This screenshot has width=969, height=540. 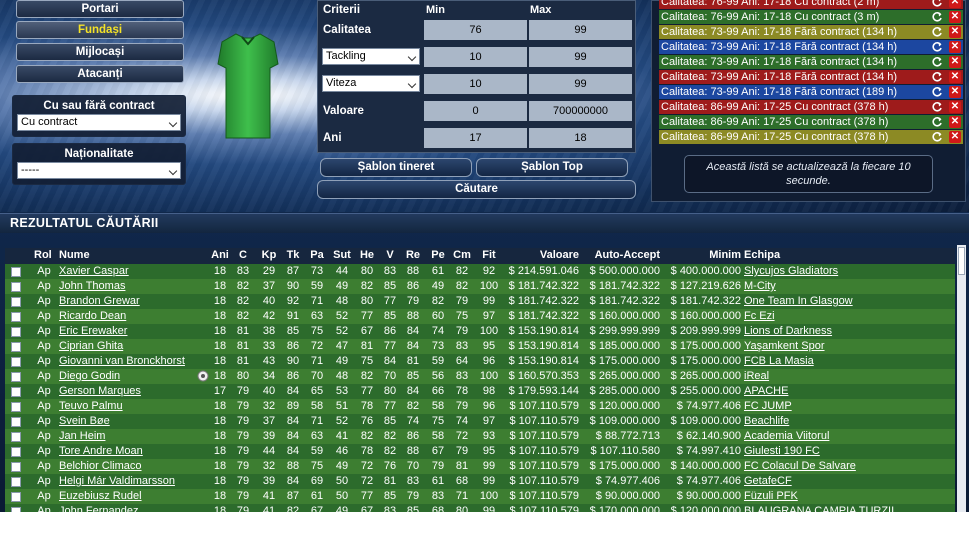 I want to click on player-name-link: Xavier Caspar, so click(x=134, y=271).